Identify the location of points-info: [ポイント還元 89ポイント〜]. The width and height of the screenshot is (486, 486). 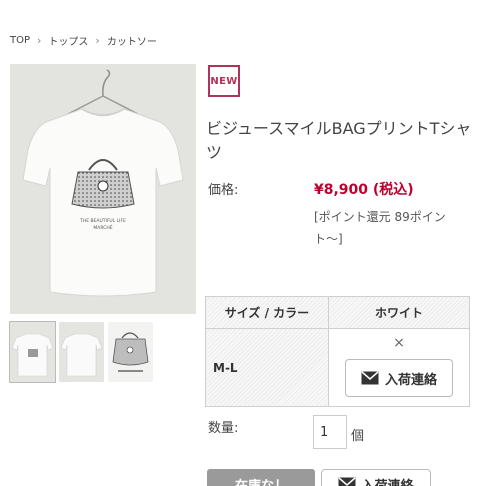
(380, 228).